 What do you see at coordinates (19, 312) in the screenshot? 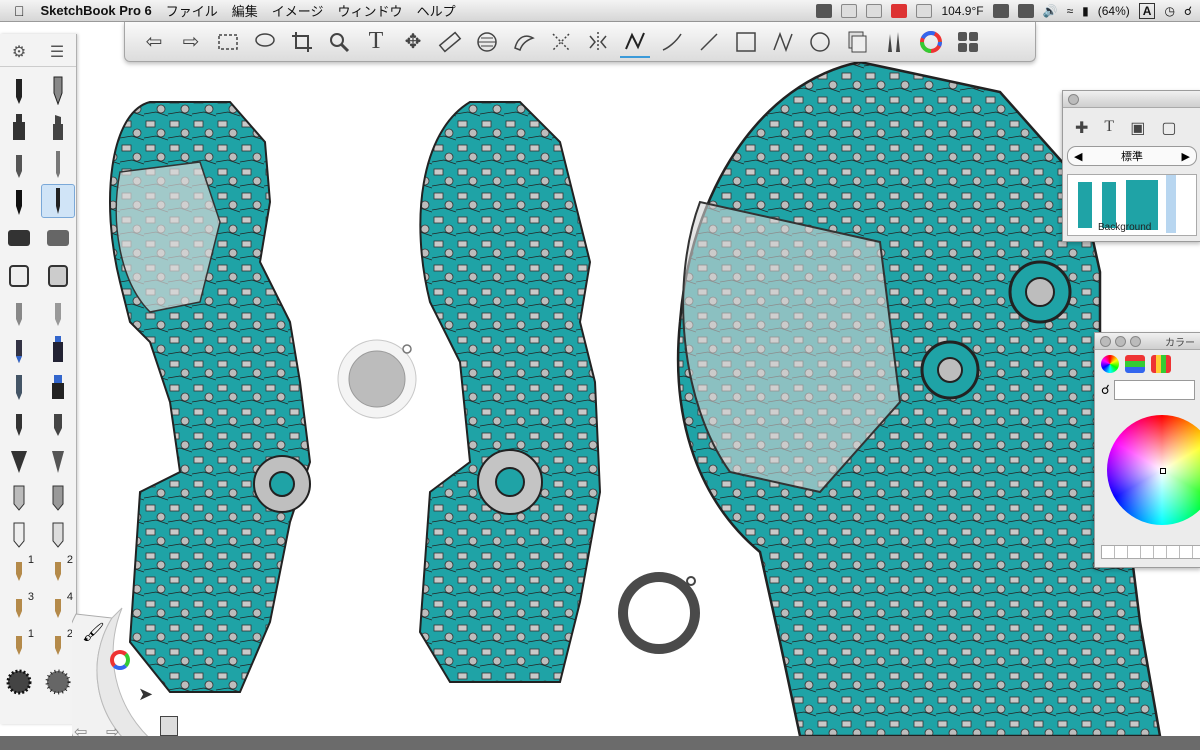
I see `pencil-grey-icon` at bounding box center [19, 312].